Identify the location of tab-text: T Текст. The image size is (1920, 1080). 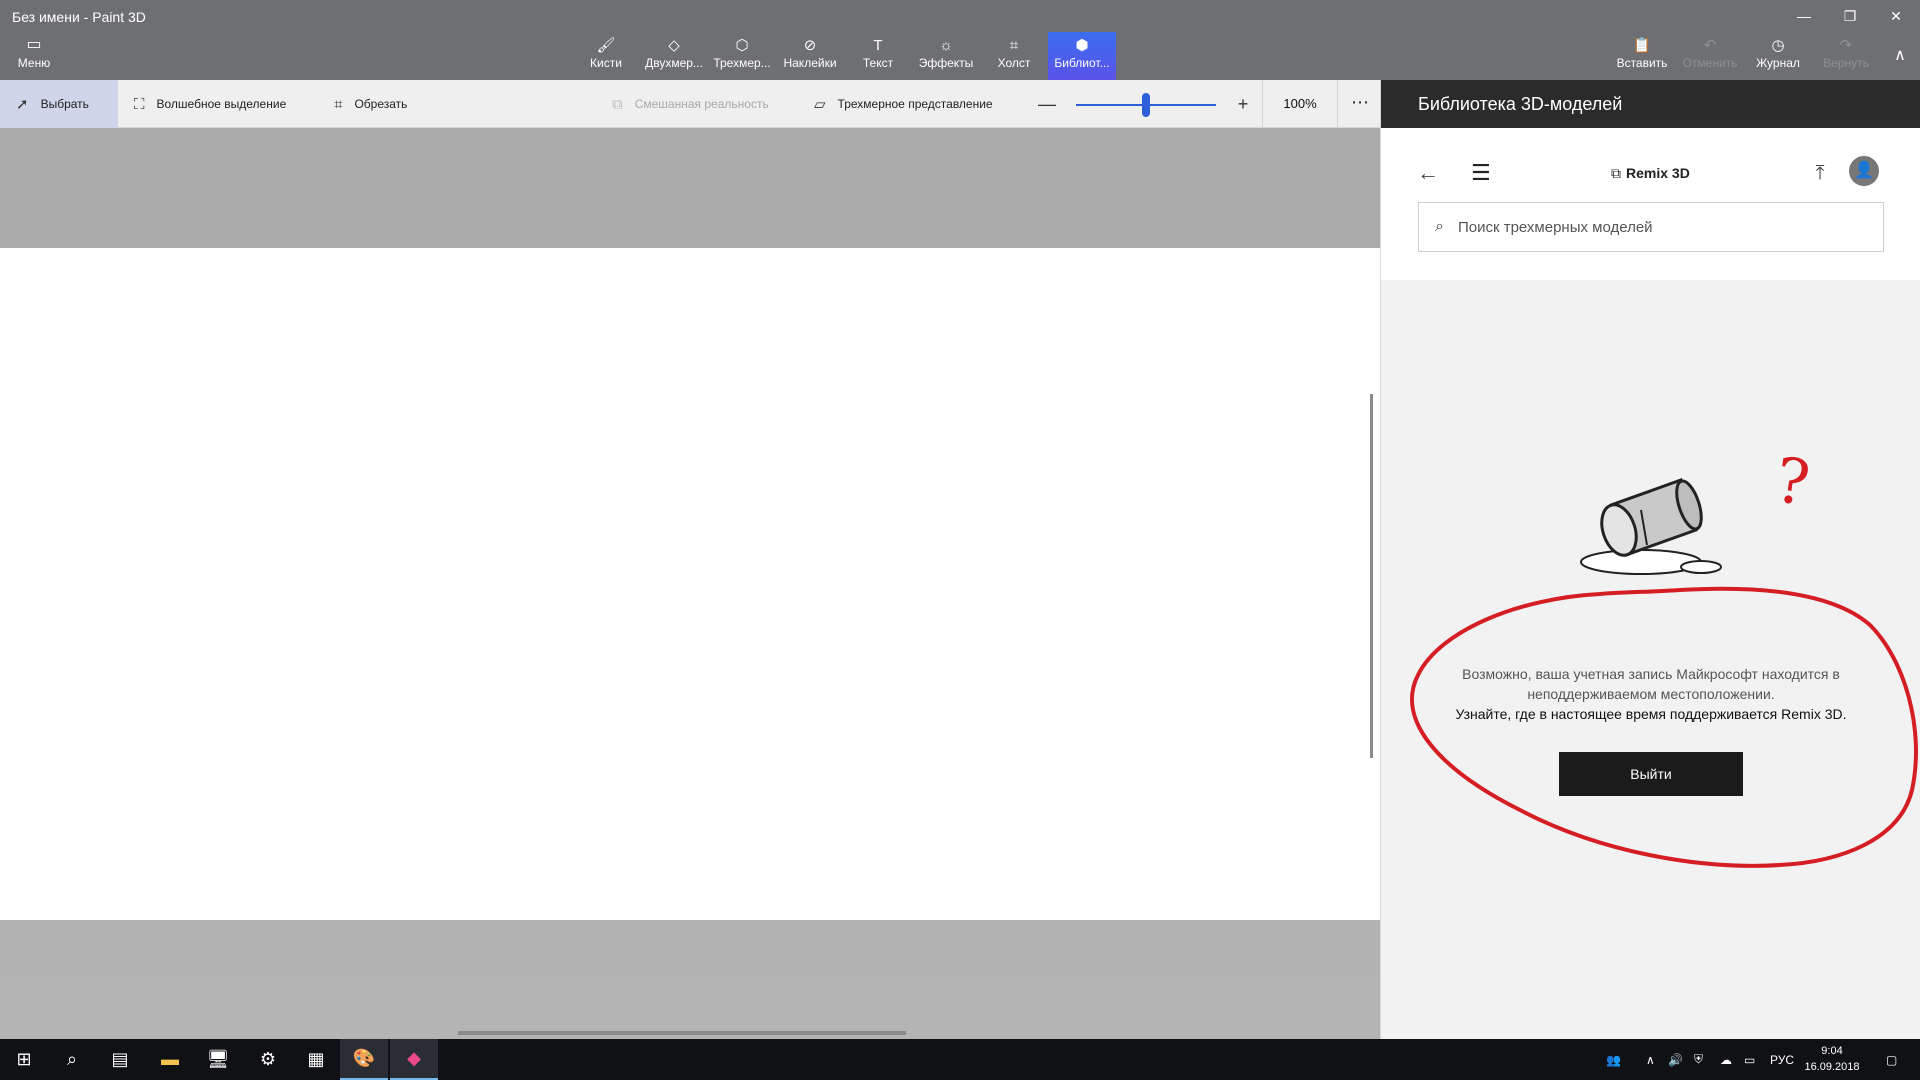
(878, 56).